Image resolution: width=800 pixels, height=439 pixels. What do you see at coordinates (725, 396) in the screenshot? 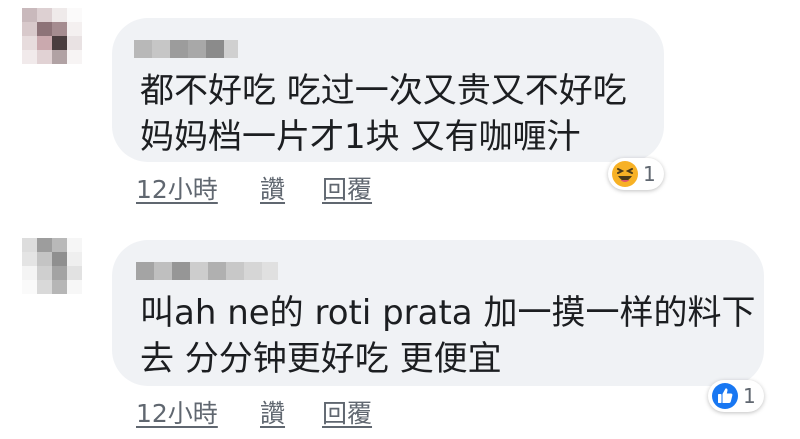
I see `like-icon` at bounding box center [725, 396].